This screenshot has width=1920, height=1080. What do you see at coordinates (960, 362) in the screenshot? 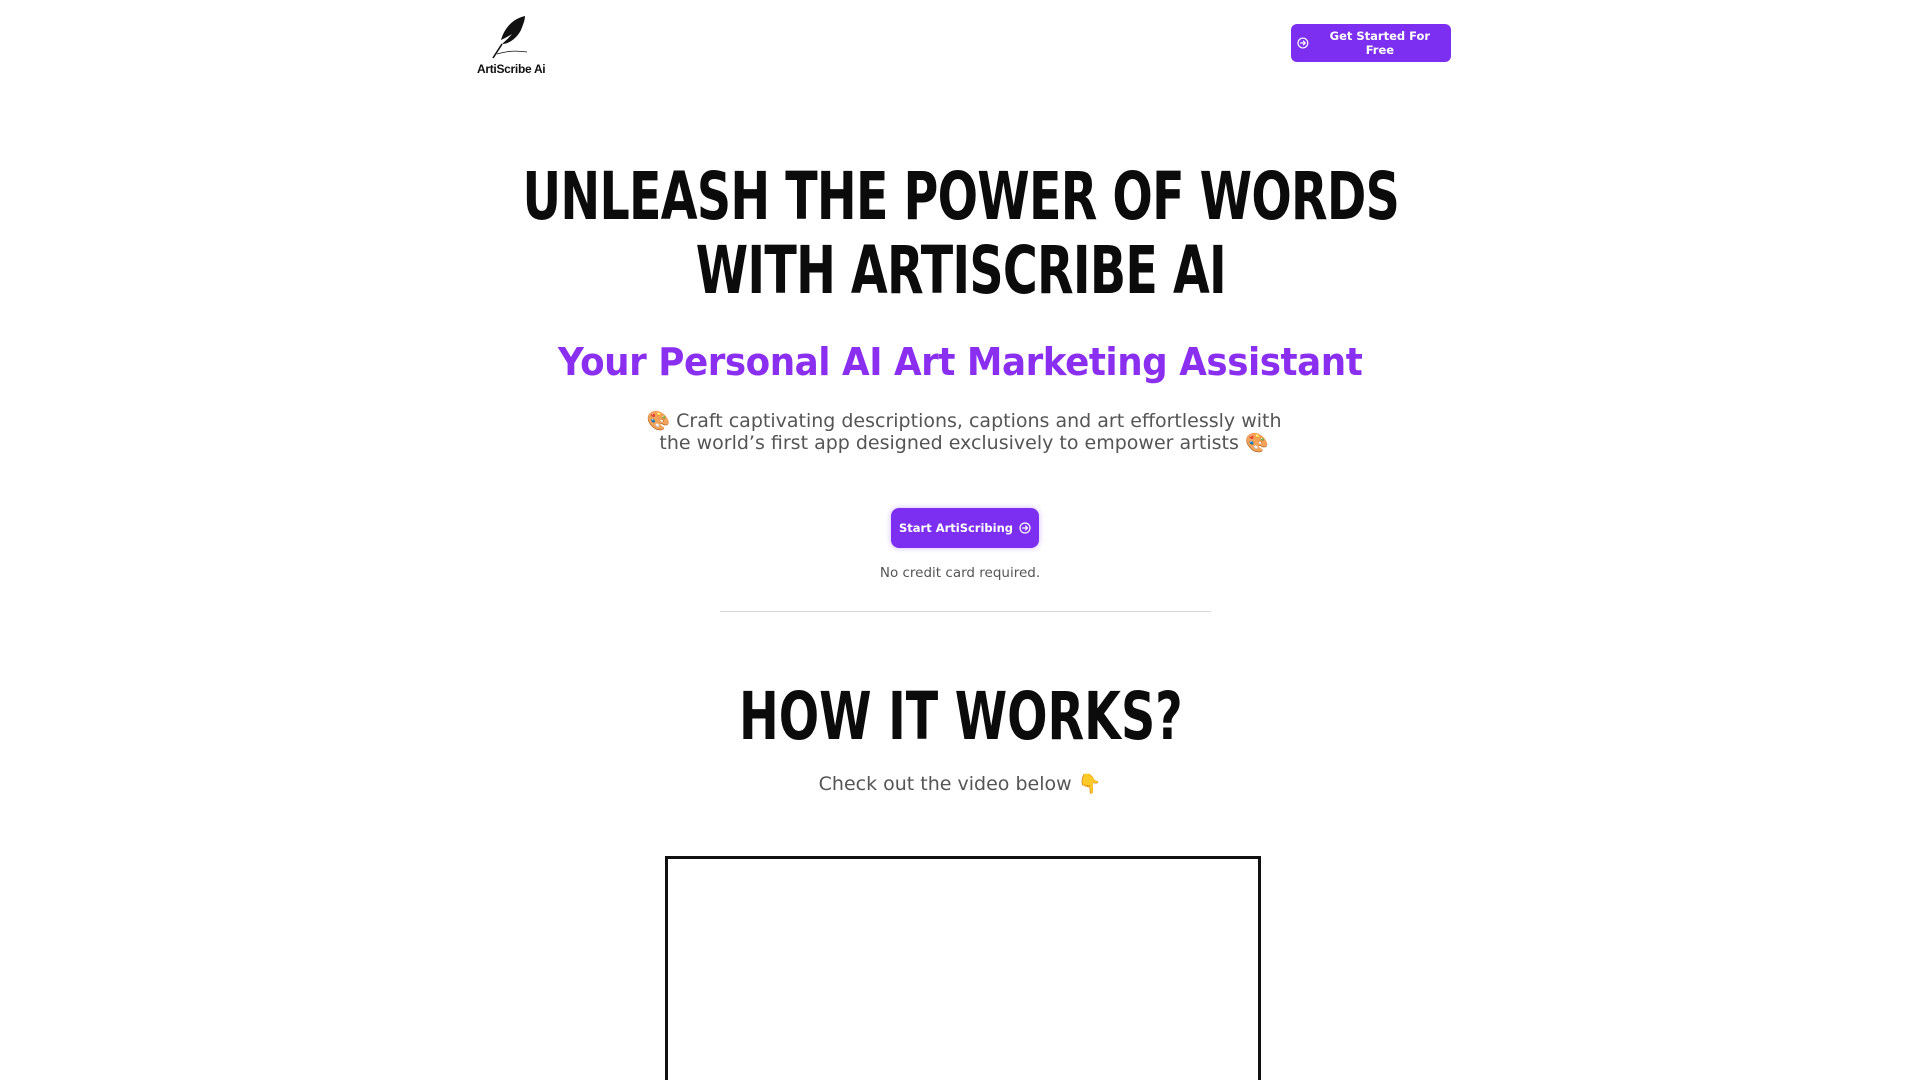
I see `hero-subtitle: Your Personal AI Art Marketing Assistant` at bounding box center [960, 362].